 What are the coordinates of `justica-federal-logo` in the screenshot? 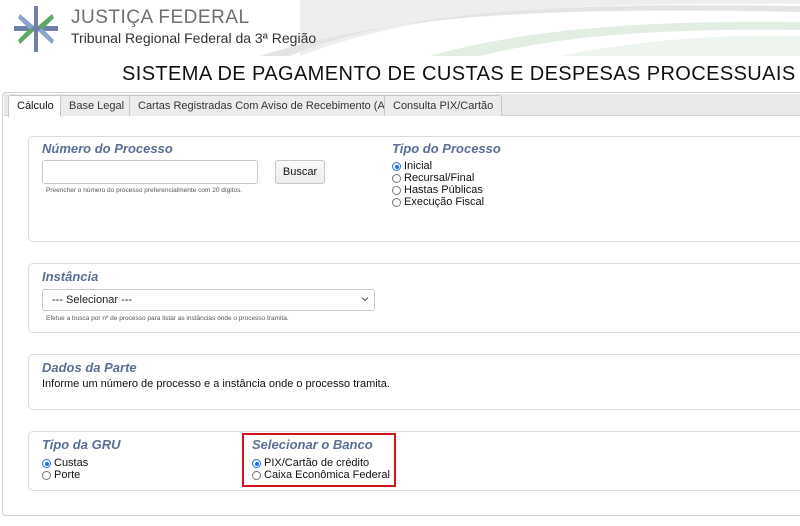 It's located at (36, 29).